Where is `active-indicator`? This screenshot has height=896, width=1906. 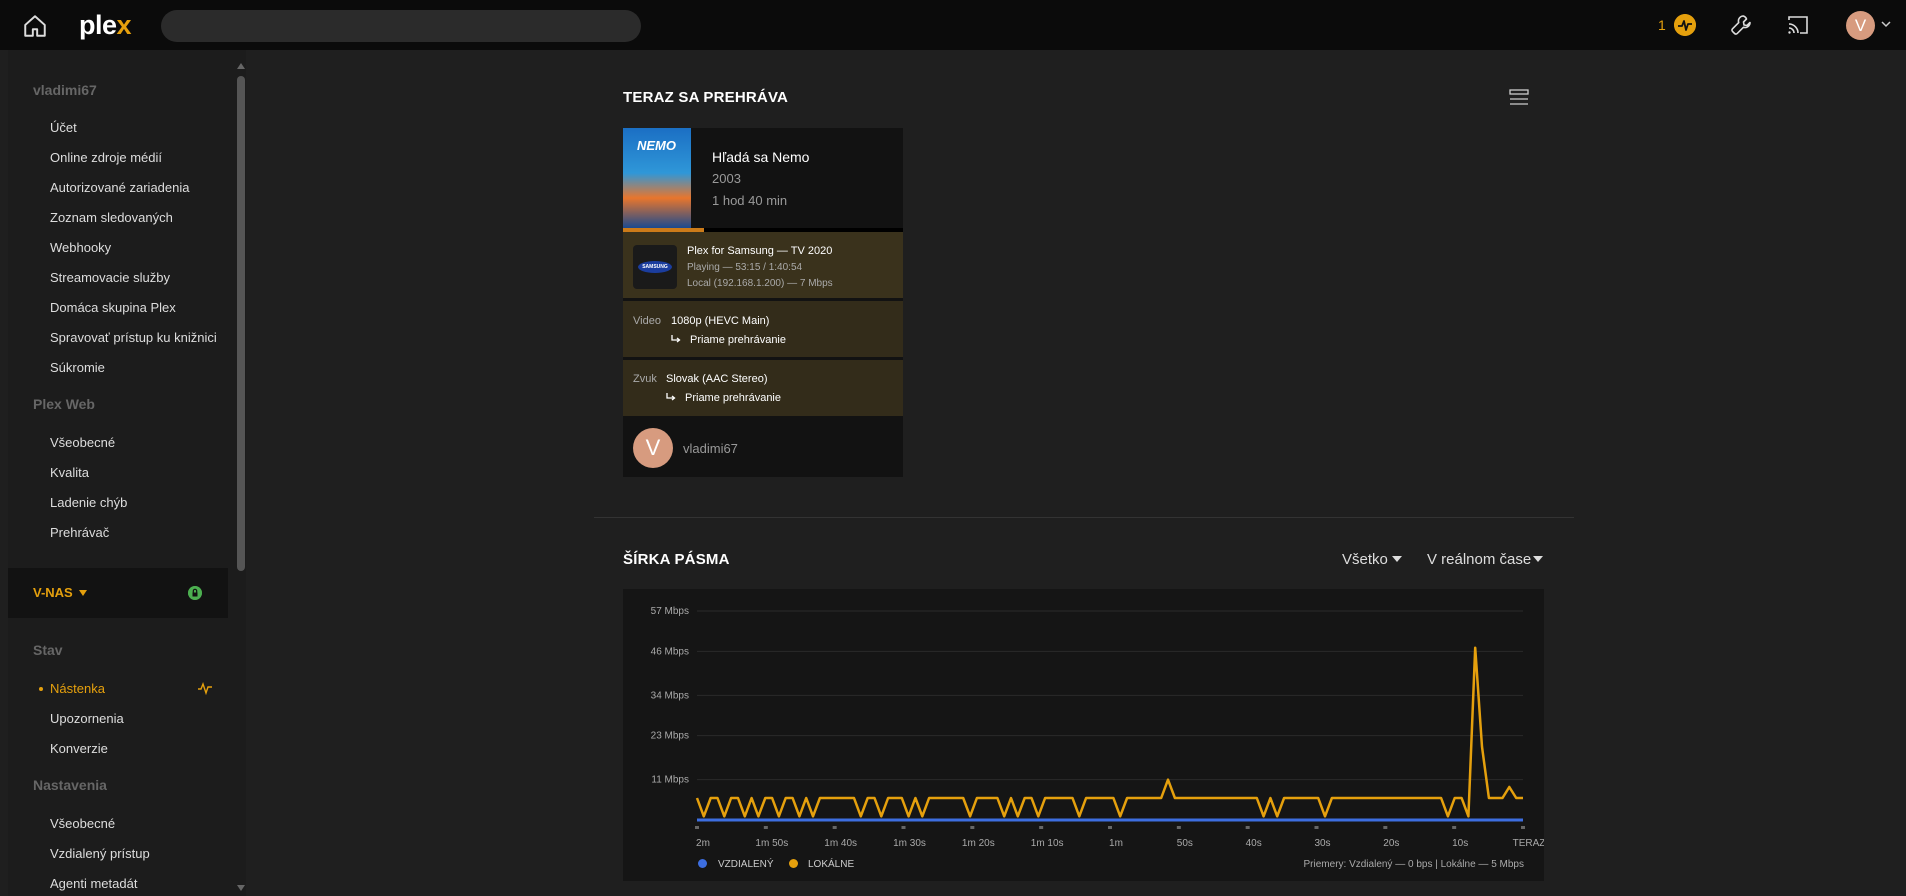
active-indicator is located at coordinates (41, 689).